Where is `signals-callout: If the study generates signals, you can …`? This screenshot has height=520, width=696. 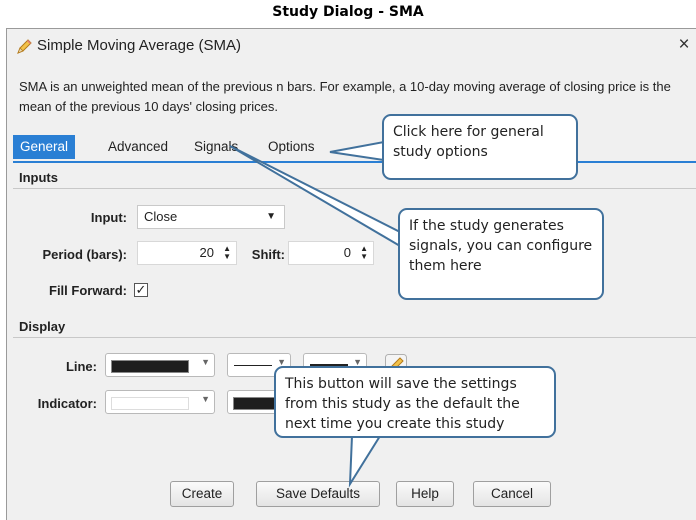 signals-callout: If the study generates signals, you can … is located at coordinates (501, 254).